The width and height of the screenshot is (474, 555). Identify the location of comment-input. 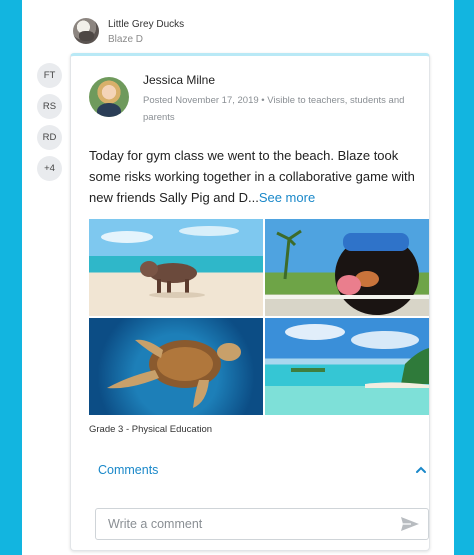
(253, 524).